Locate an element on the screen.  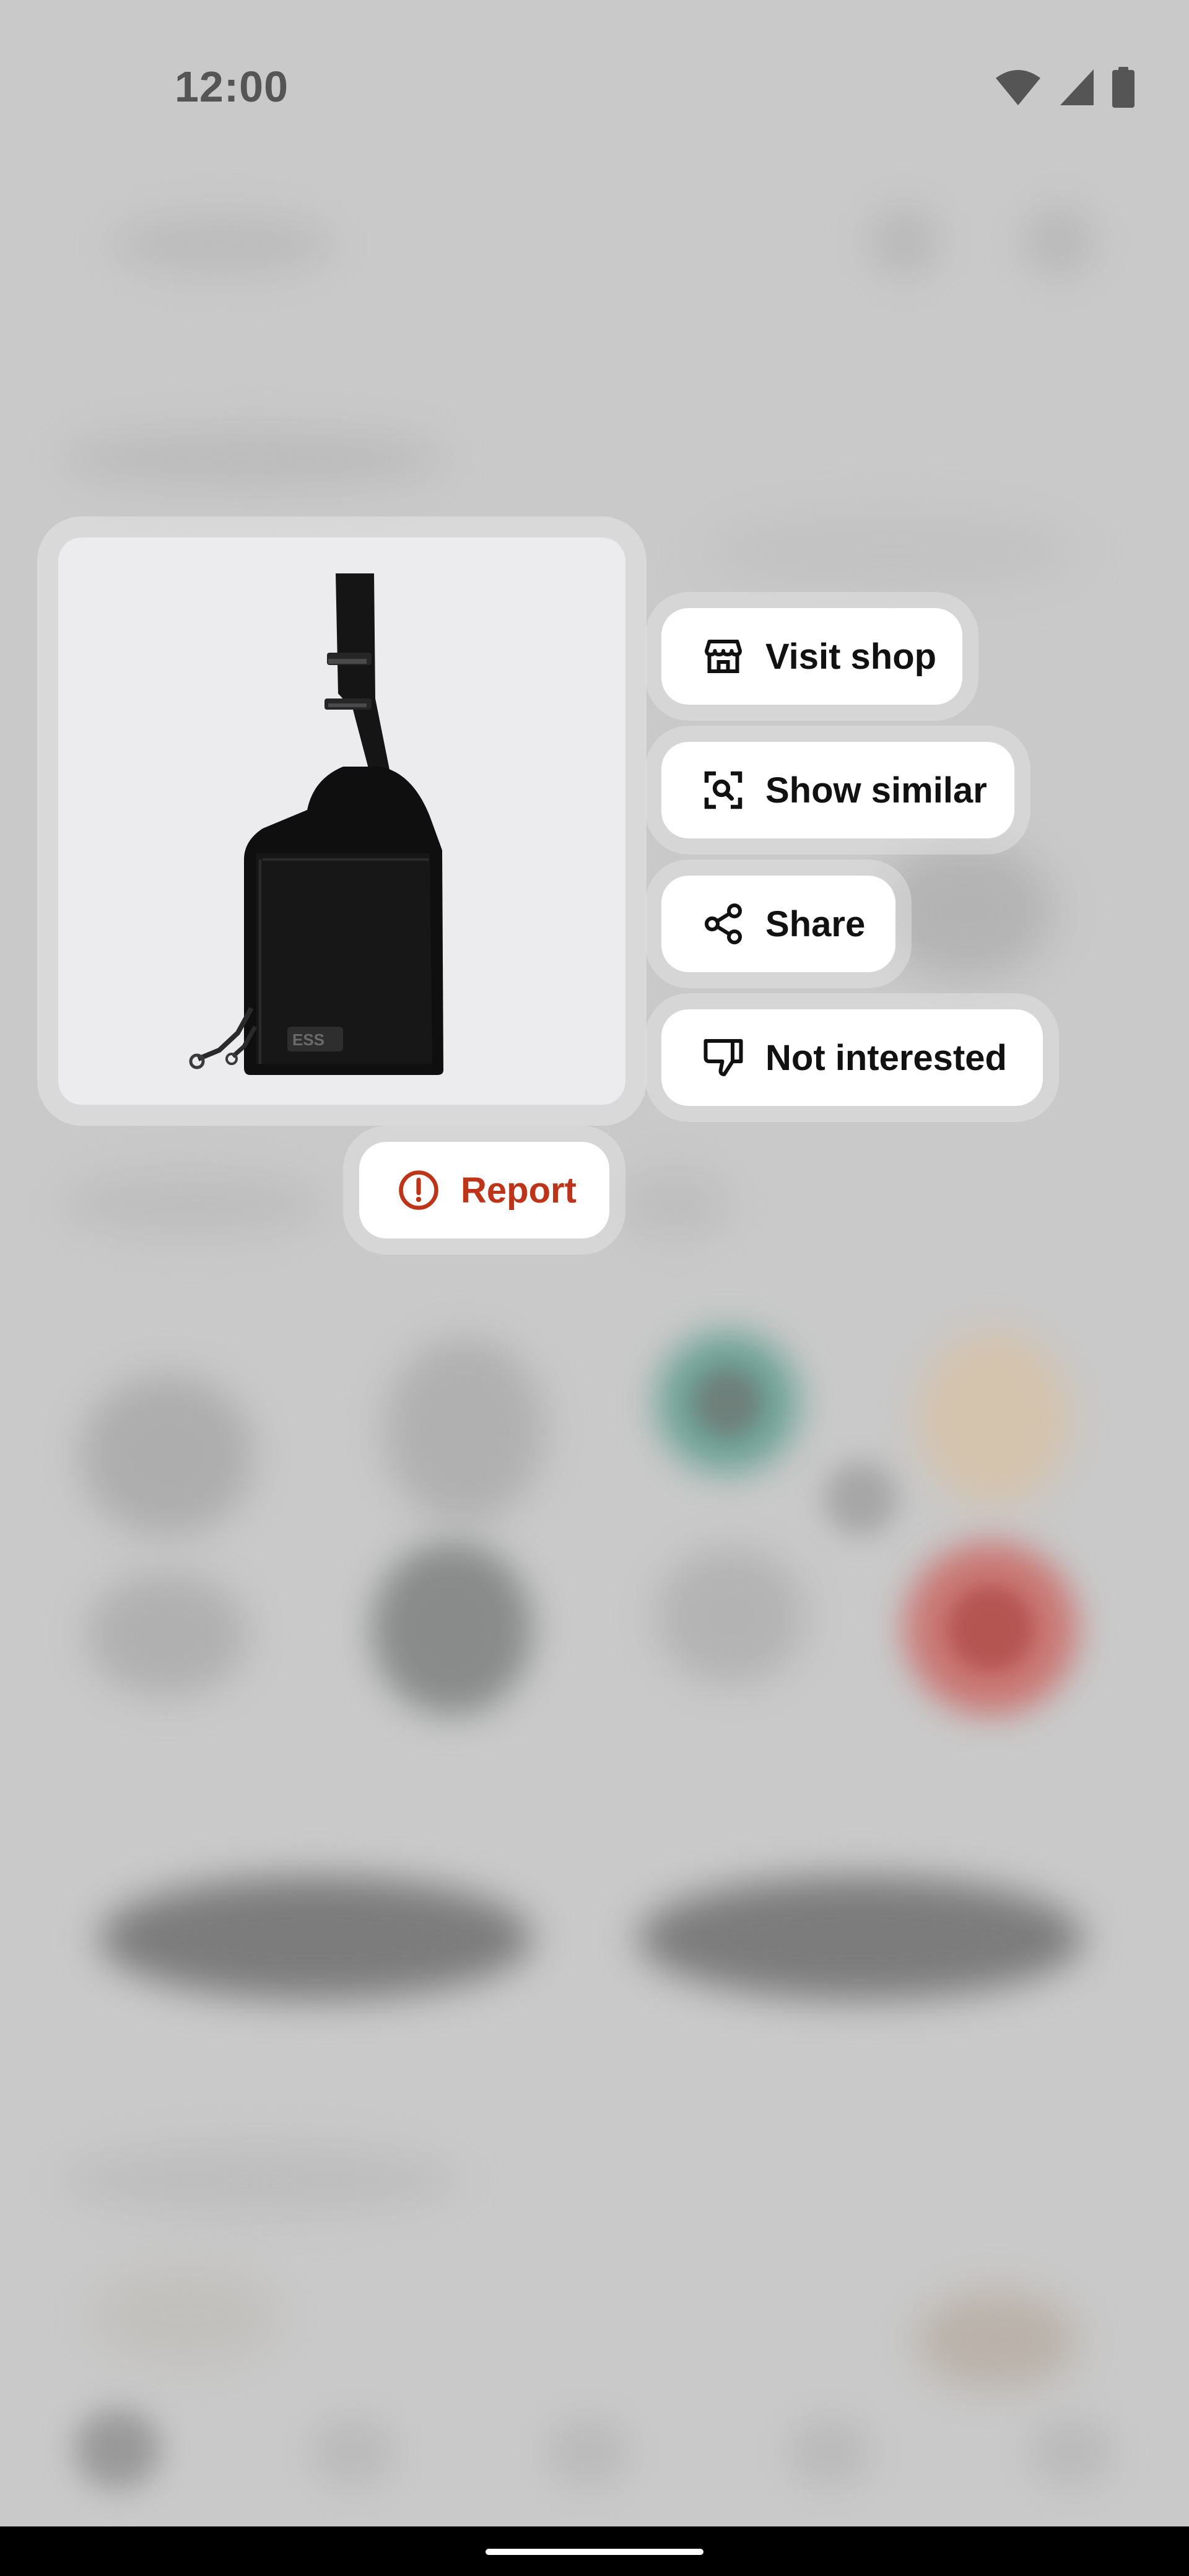
not-interested-button: Not interested is located at coordinates (852, 1057).